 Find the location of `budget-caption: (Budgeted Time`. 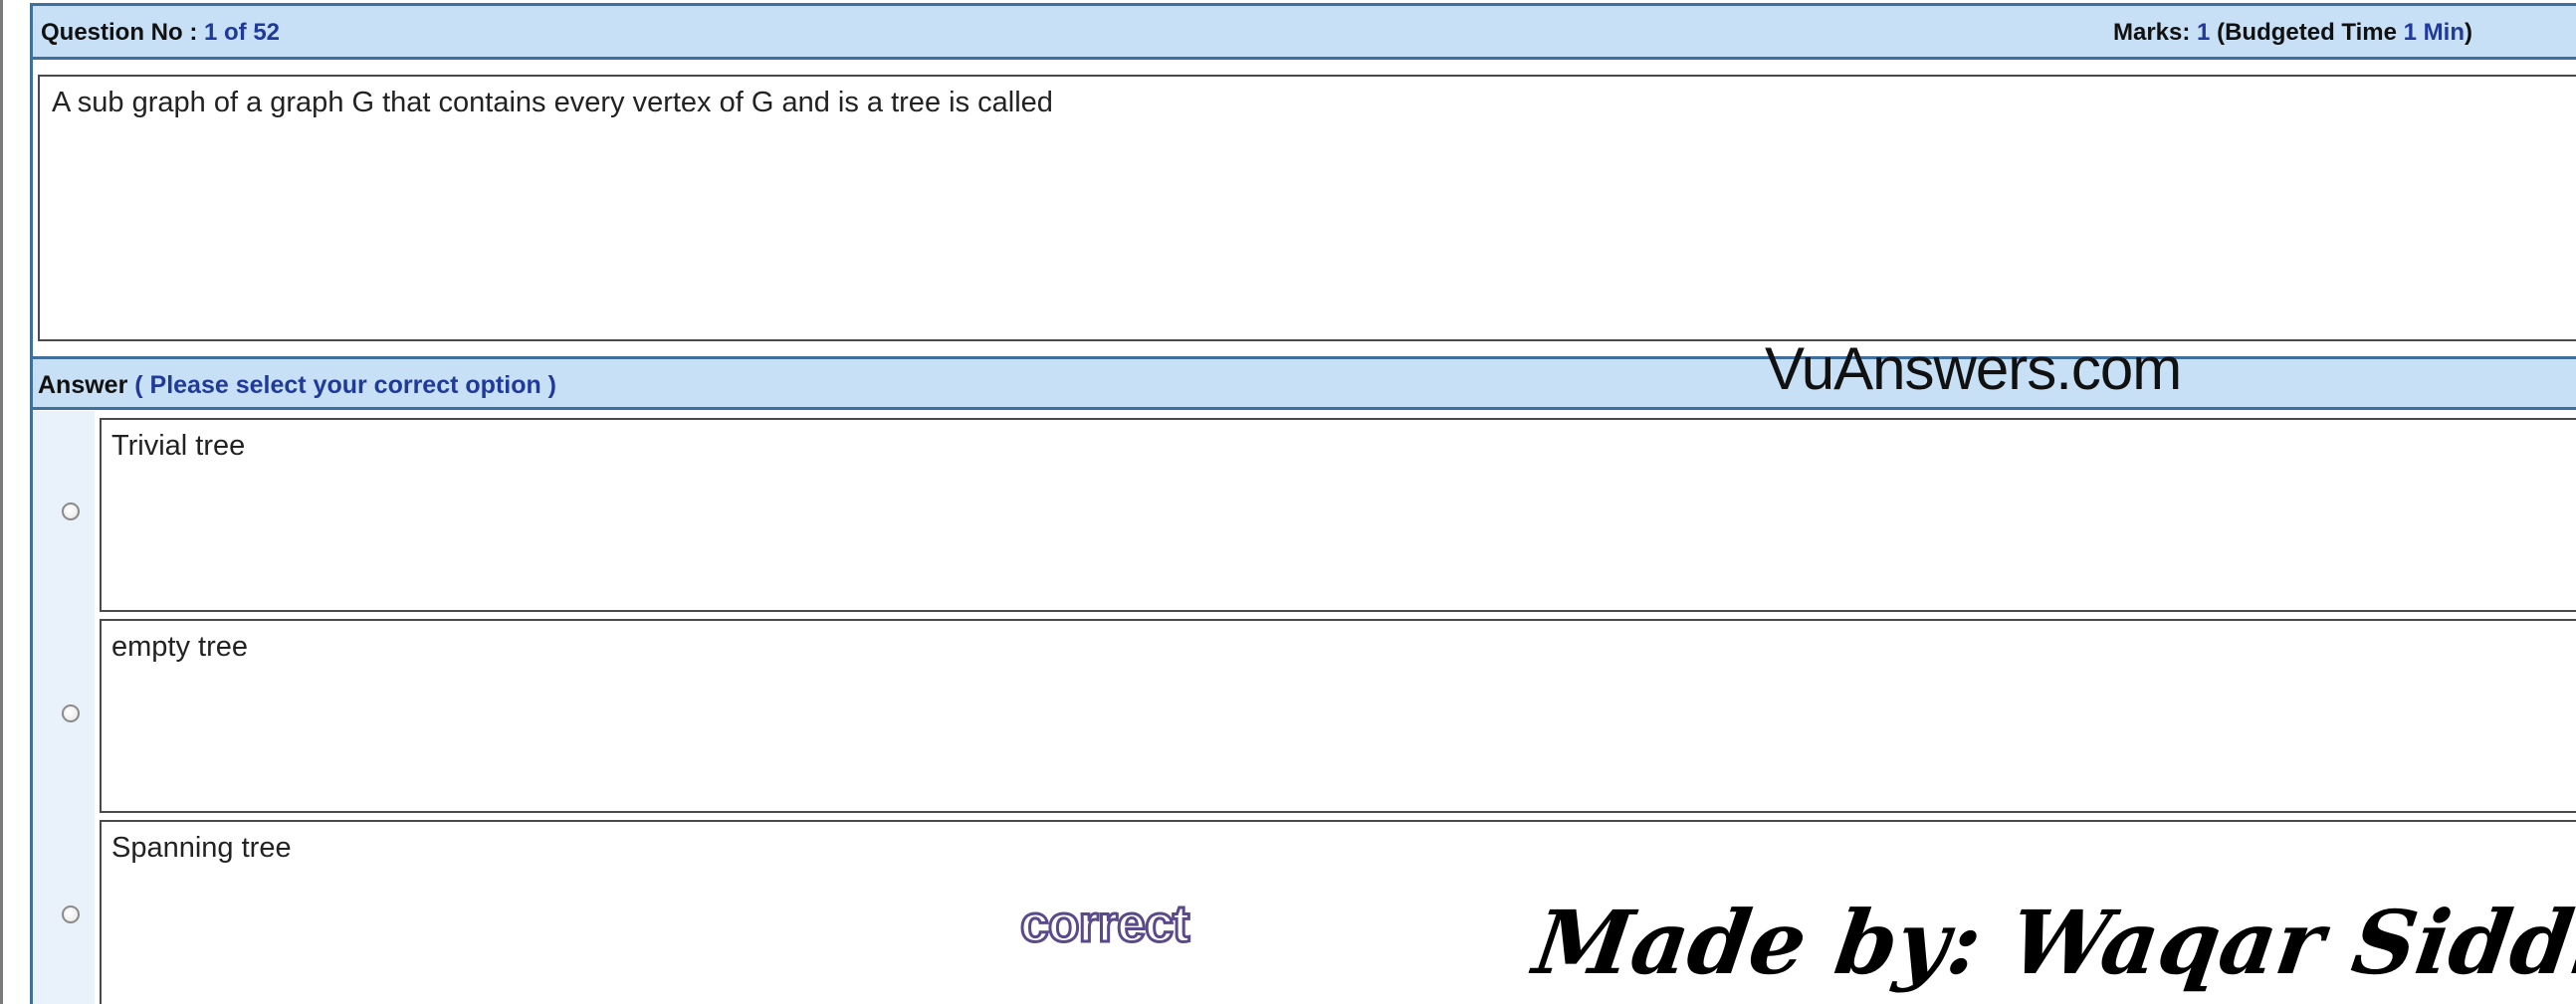

budget-caption: (Budgeted Time is located at coordinates (2307, 32).